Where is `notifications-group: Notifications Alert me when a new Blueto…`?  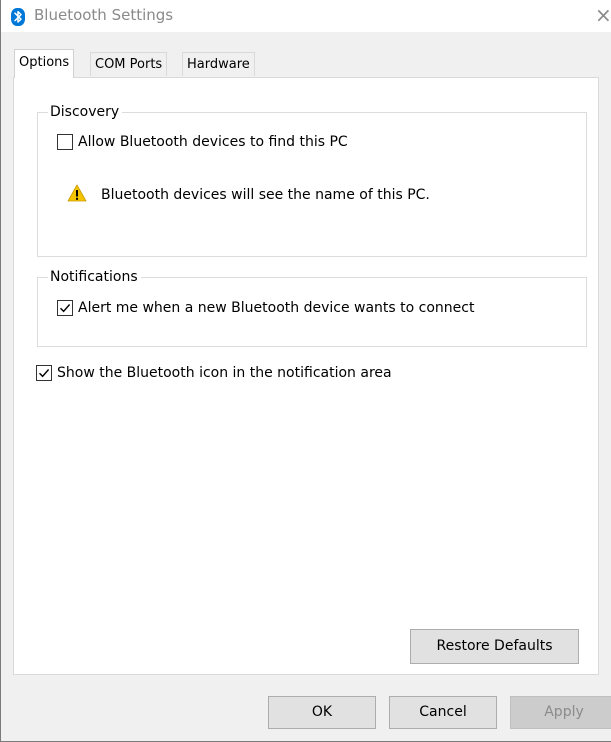
notifications-group: Notifications Alert me when a new Blueto… is located at coordinates (312, 307).